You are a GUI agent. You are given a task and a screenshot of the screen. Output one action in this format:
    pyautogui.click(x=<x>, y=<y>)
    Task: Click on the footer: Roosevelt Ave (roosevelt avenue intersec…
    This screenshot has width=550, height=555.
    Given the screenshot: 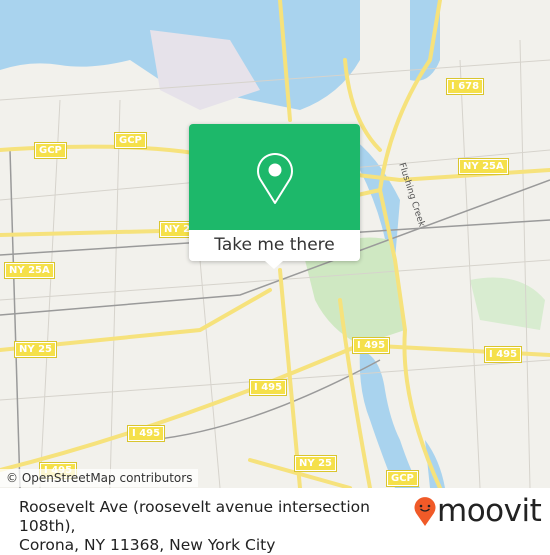 What is the action you would take?
    pyautogui.click(x=275, y=521)
    